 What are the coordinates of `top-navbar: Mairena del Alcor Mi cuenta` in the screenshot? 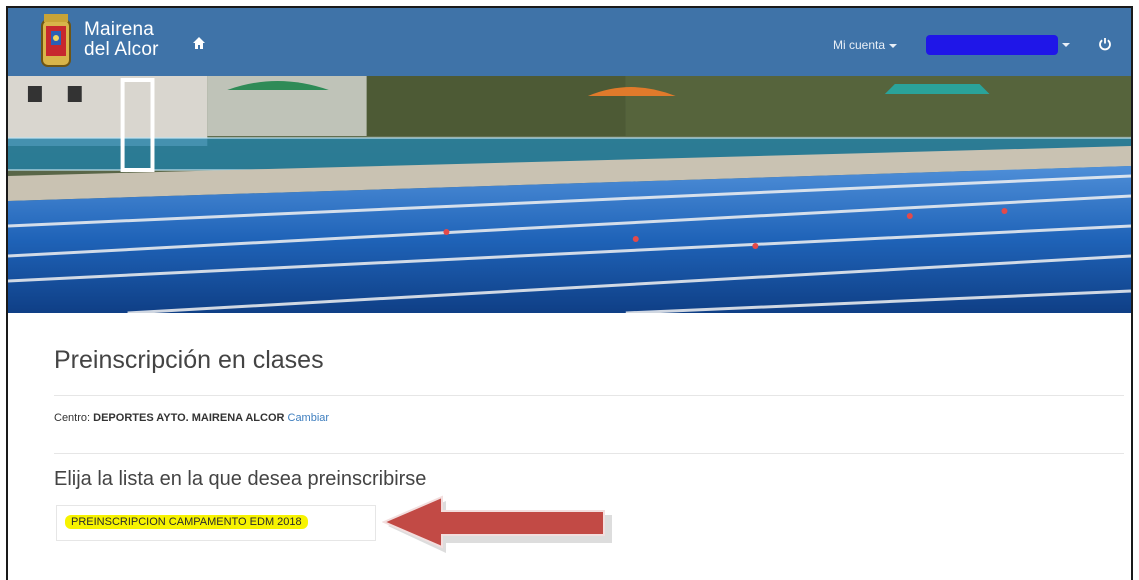 It's located at (569, 42).